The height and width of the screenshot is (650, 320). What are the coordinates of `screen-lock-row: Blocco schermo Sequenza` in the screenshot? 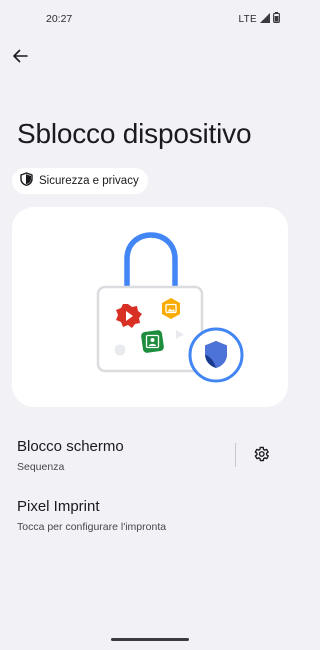 It's located at (122, 456).